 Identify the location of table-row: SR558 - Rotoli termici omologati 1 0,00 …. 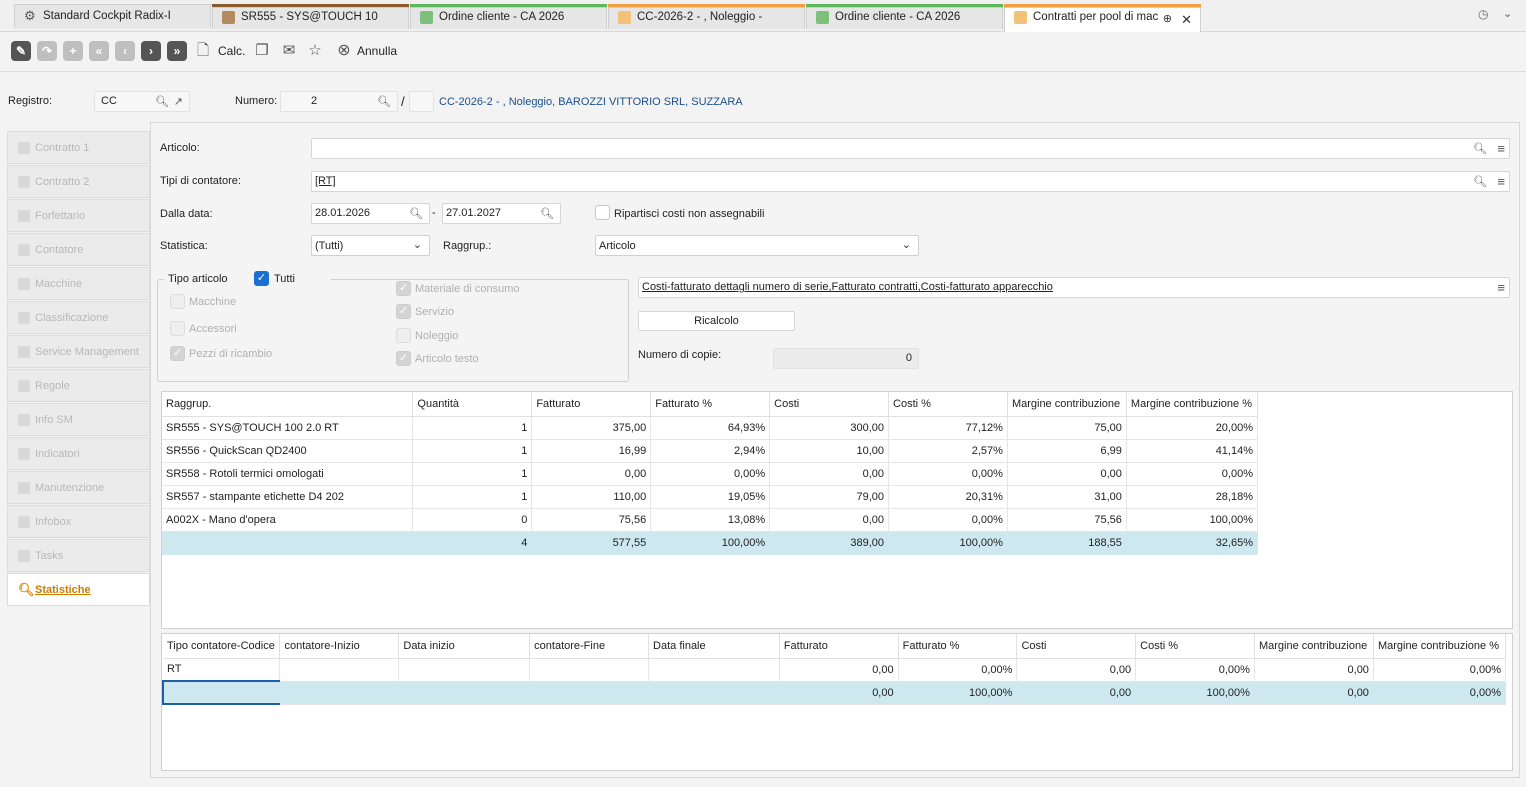
(710, 474).